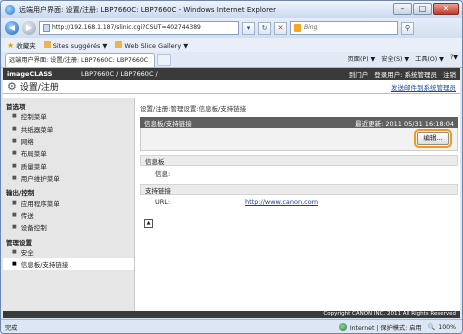  Describe the element at coordinates (449, 74) in the screenshot. I see `logout-link: 注销` at that location.